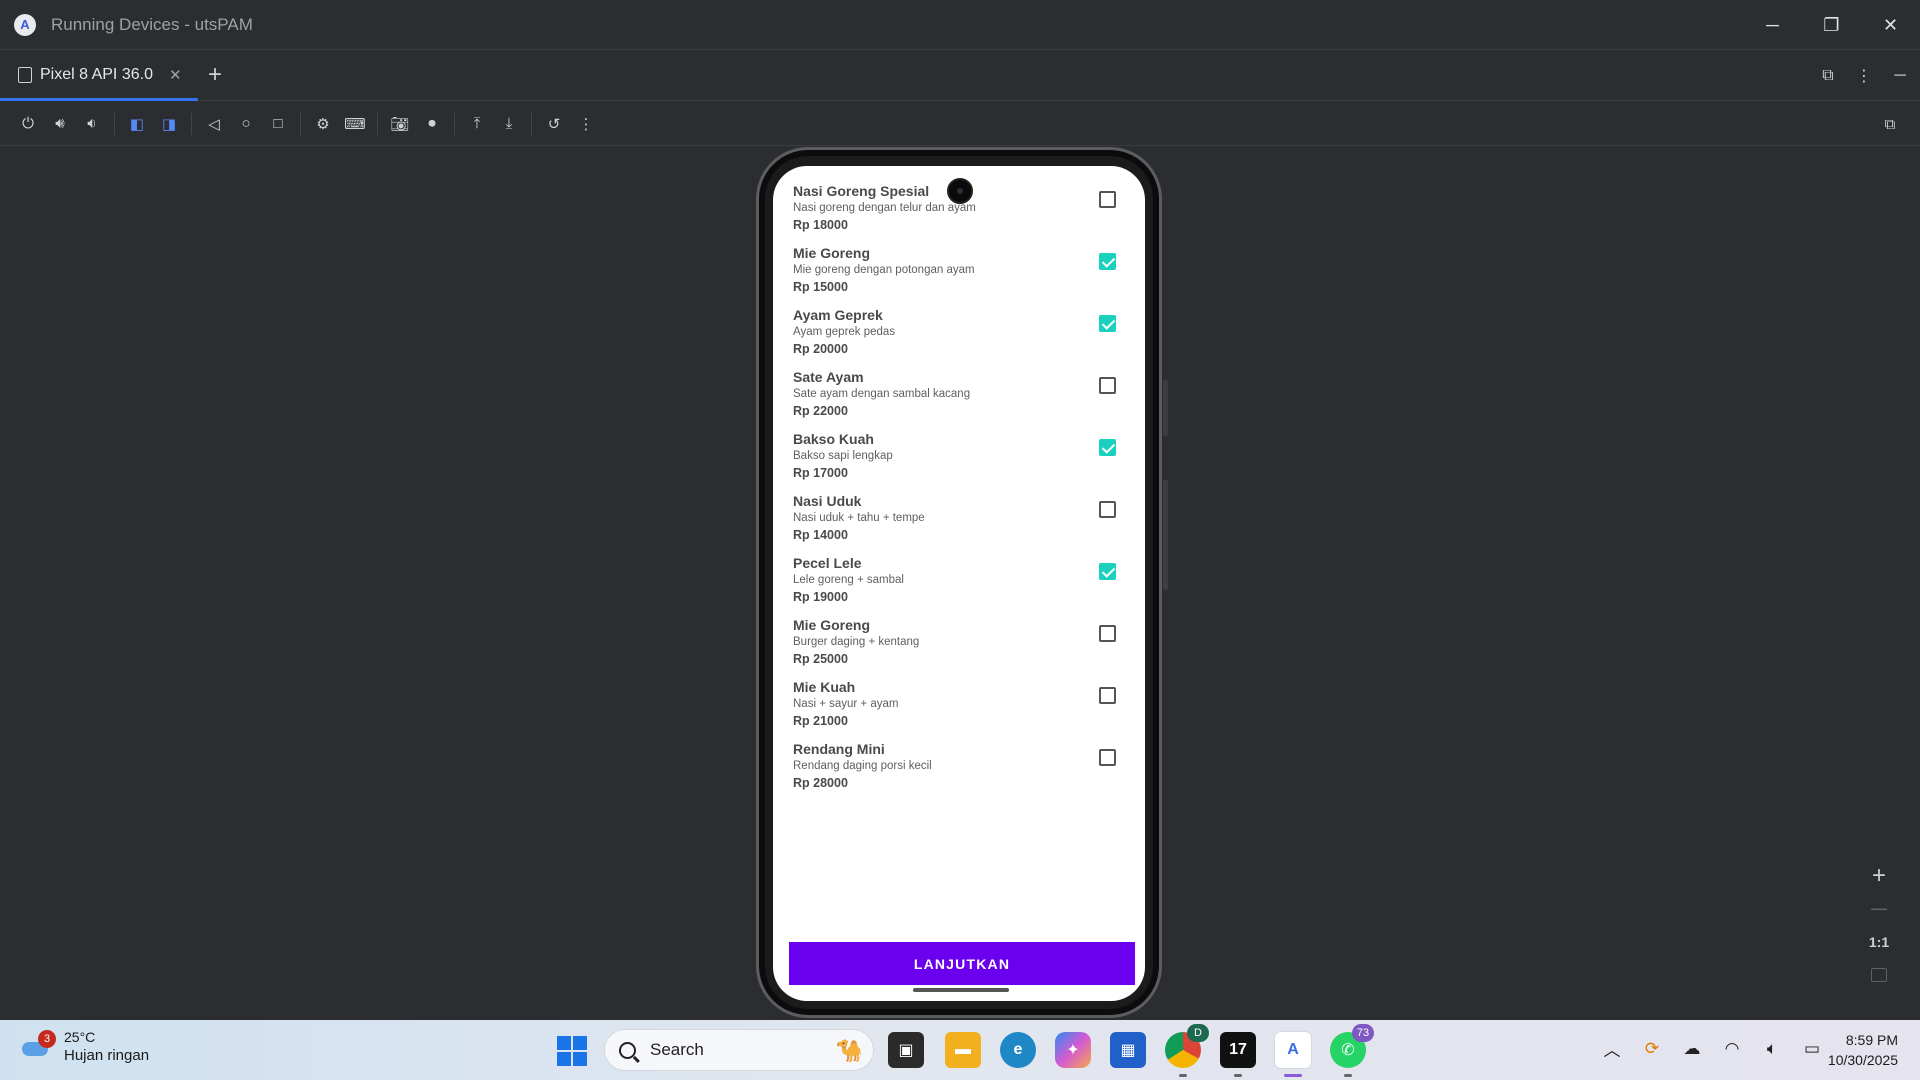 This screenshot has height=1080, width=1920. I want to click on continue-button: LANJUTKAN, so click(962, 963).